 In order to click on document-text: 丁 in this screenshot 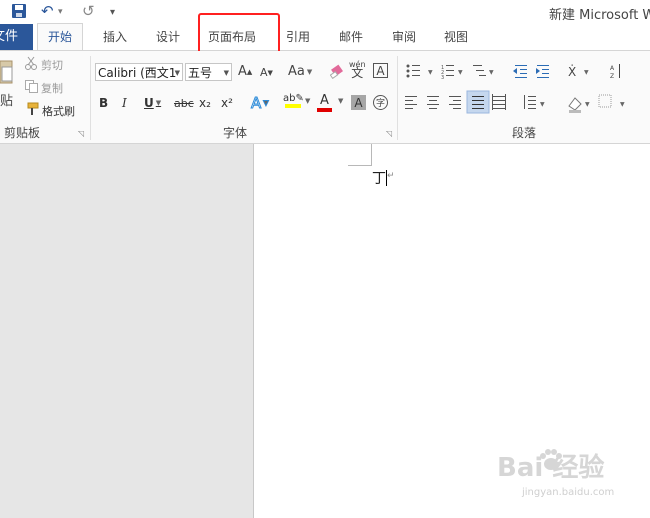, I will do `click(379, 178)`.